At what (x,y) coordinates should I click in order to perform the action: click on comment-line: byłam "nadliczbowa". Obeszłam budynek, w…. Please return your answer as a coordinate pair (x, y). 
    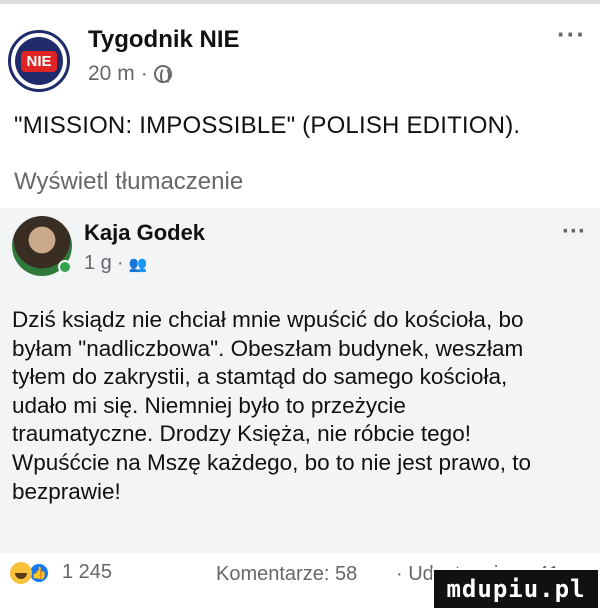
    Looking at the image, I should click on (268, 348).